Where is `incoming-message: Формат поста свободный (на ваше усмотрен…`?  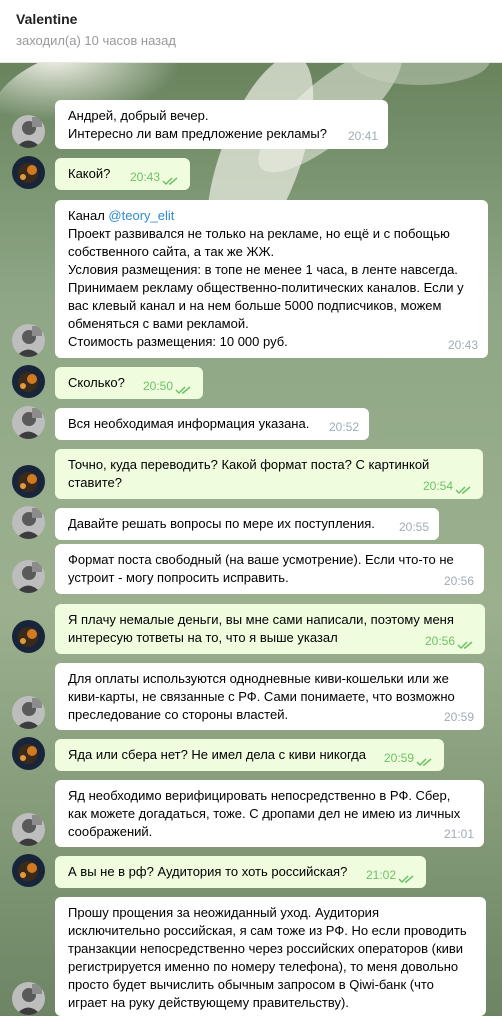 incoming-message: Формат поста свободный (на ваше усмотрен… is located at coordinates (269, 569).